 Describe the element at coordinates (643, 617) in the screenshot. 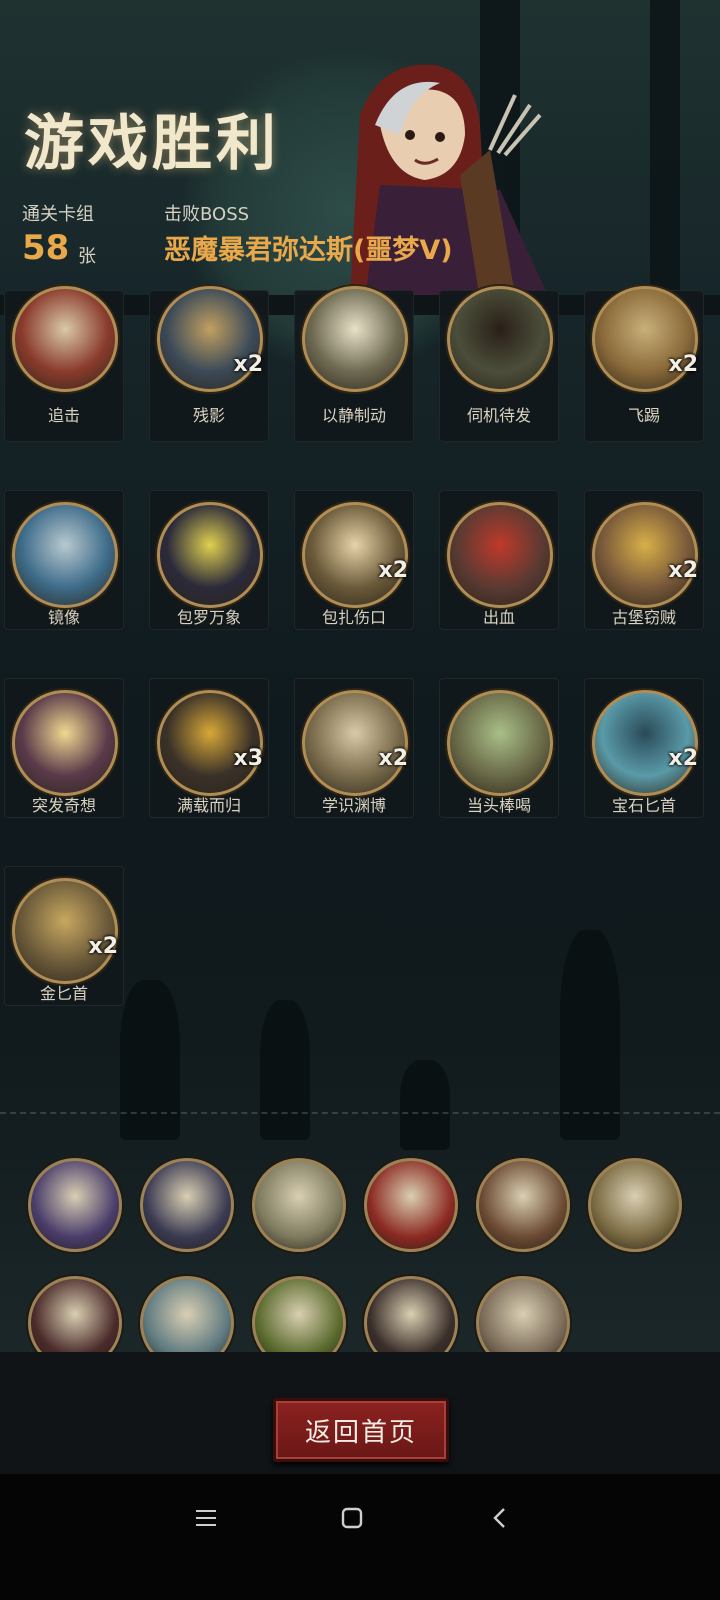

I see `card-name: 古堡窃贼` at that location.